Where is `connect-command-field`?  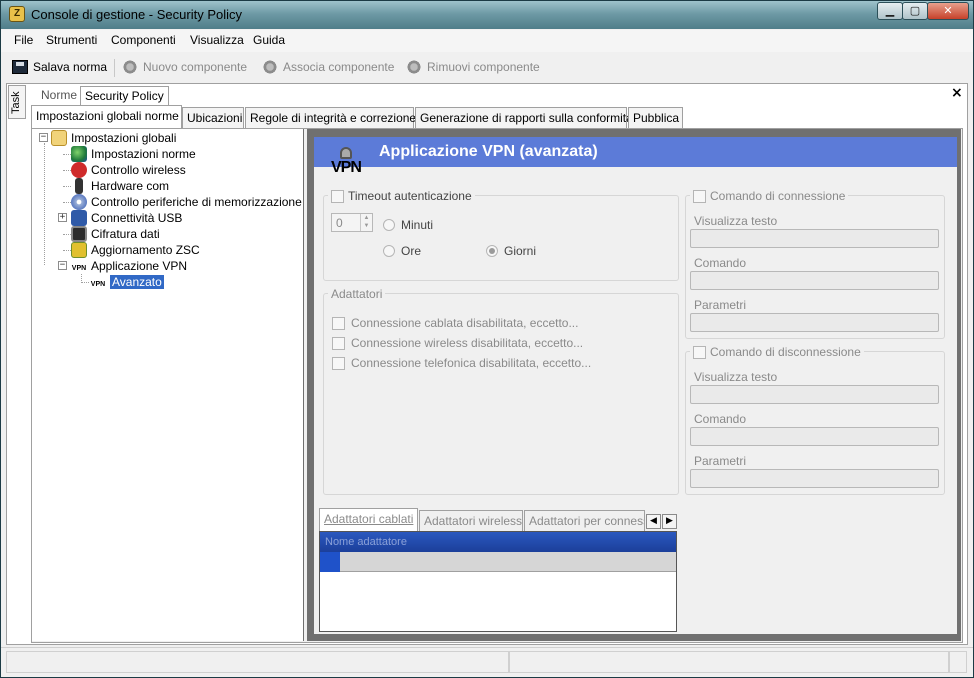
connect-command-field is located at coordinates (814, 280).